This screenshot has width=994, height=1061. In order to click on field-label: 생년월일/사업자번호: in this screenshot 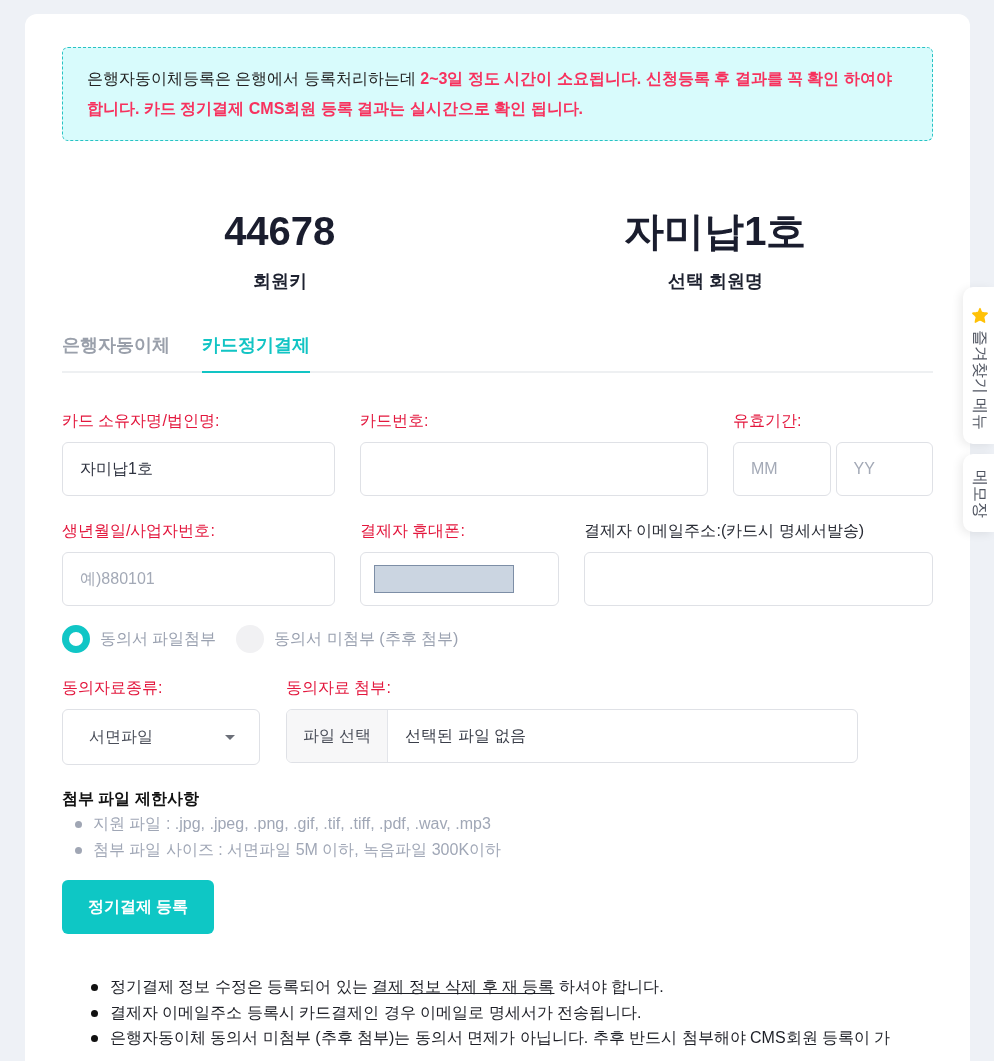, I will do `click(138, 531)`.